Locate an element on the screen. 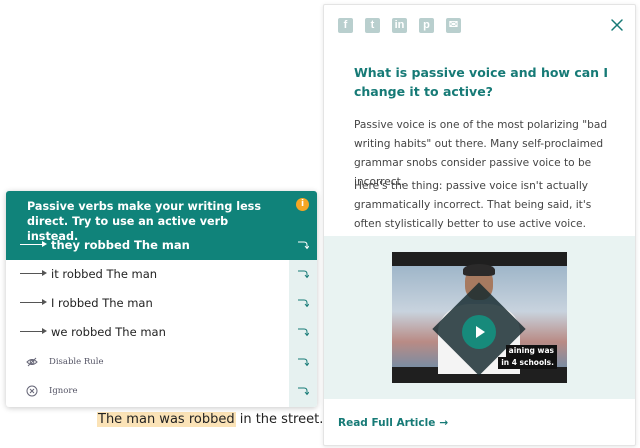  suggestion-option-1: they robbed The man is located at coordinates (161, 245).